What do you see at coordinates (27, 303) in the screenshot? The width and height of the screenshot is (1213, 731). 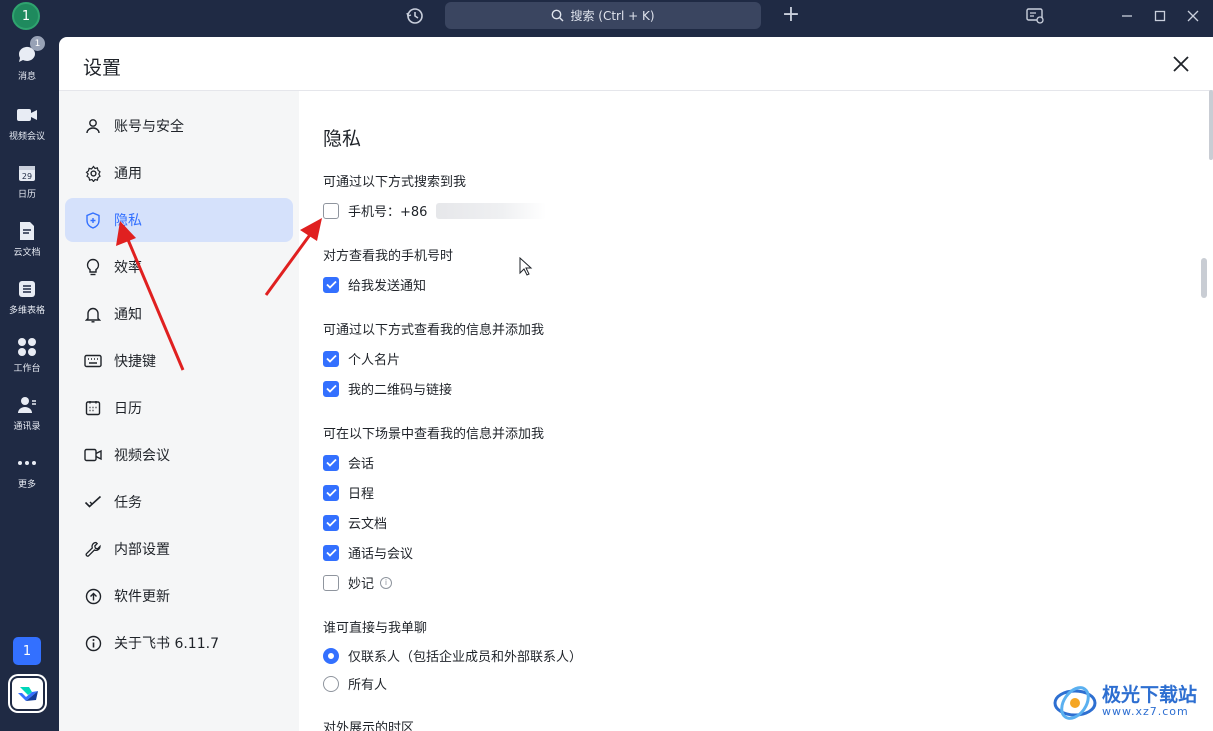 I see `rail-item-bitable: 多维表格` at bounding box center [27, 303].